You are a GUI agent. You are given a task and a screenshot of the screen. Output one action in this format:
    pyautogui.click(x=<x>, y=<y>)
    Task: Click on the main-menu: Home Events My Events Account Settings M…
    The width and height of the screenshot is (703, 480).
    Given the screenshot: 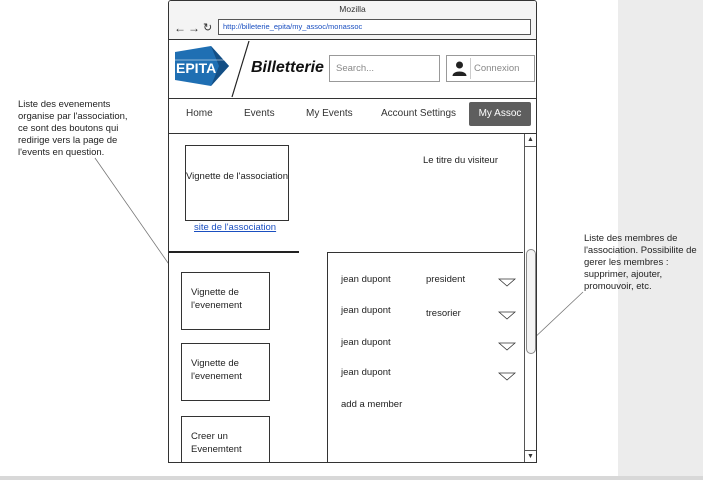 What is the action you would take?
    pyautogui.click(x=352, y=116)
    